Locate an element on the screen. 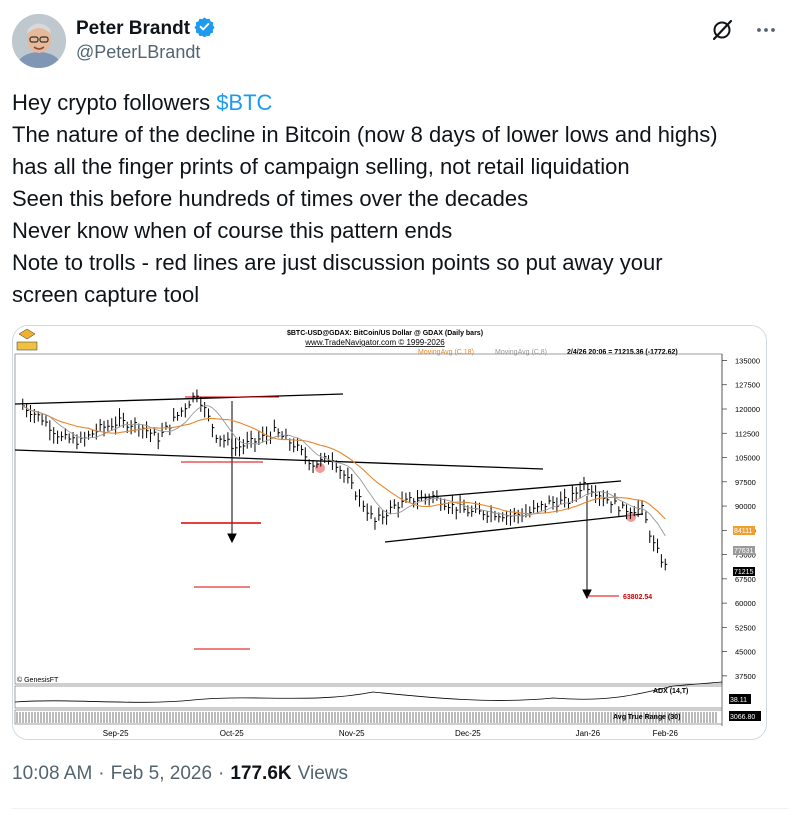 This screenshot has width=800, height=814. y-tick-label: 112500 is located at coordinates (747, 433).